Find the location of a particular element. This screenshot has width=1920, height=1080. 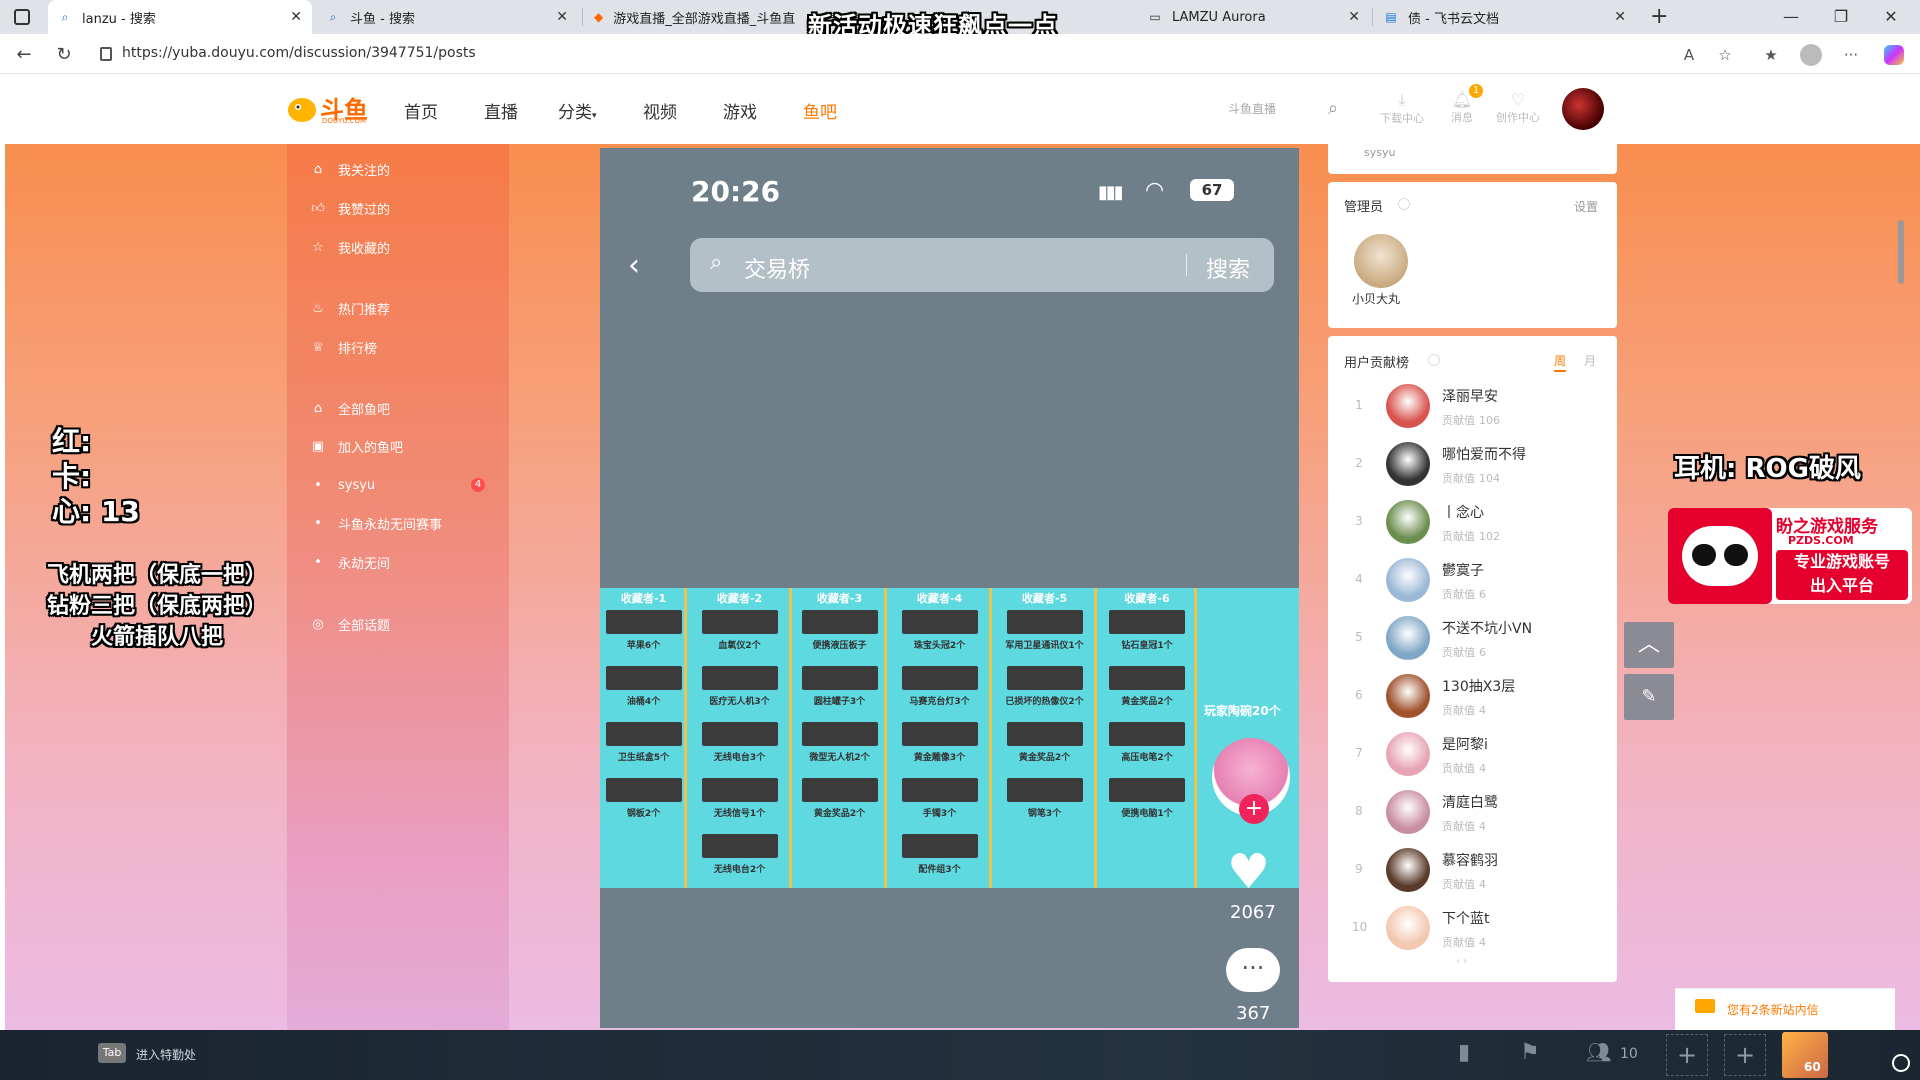

collector-item-label: 钢笔3个 is located at coordinates (1044, 814).